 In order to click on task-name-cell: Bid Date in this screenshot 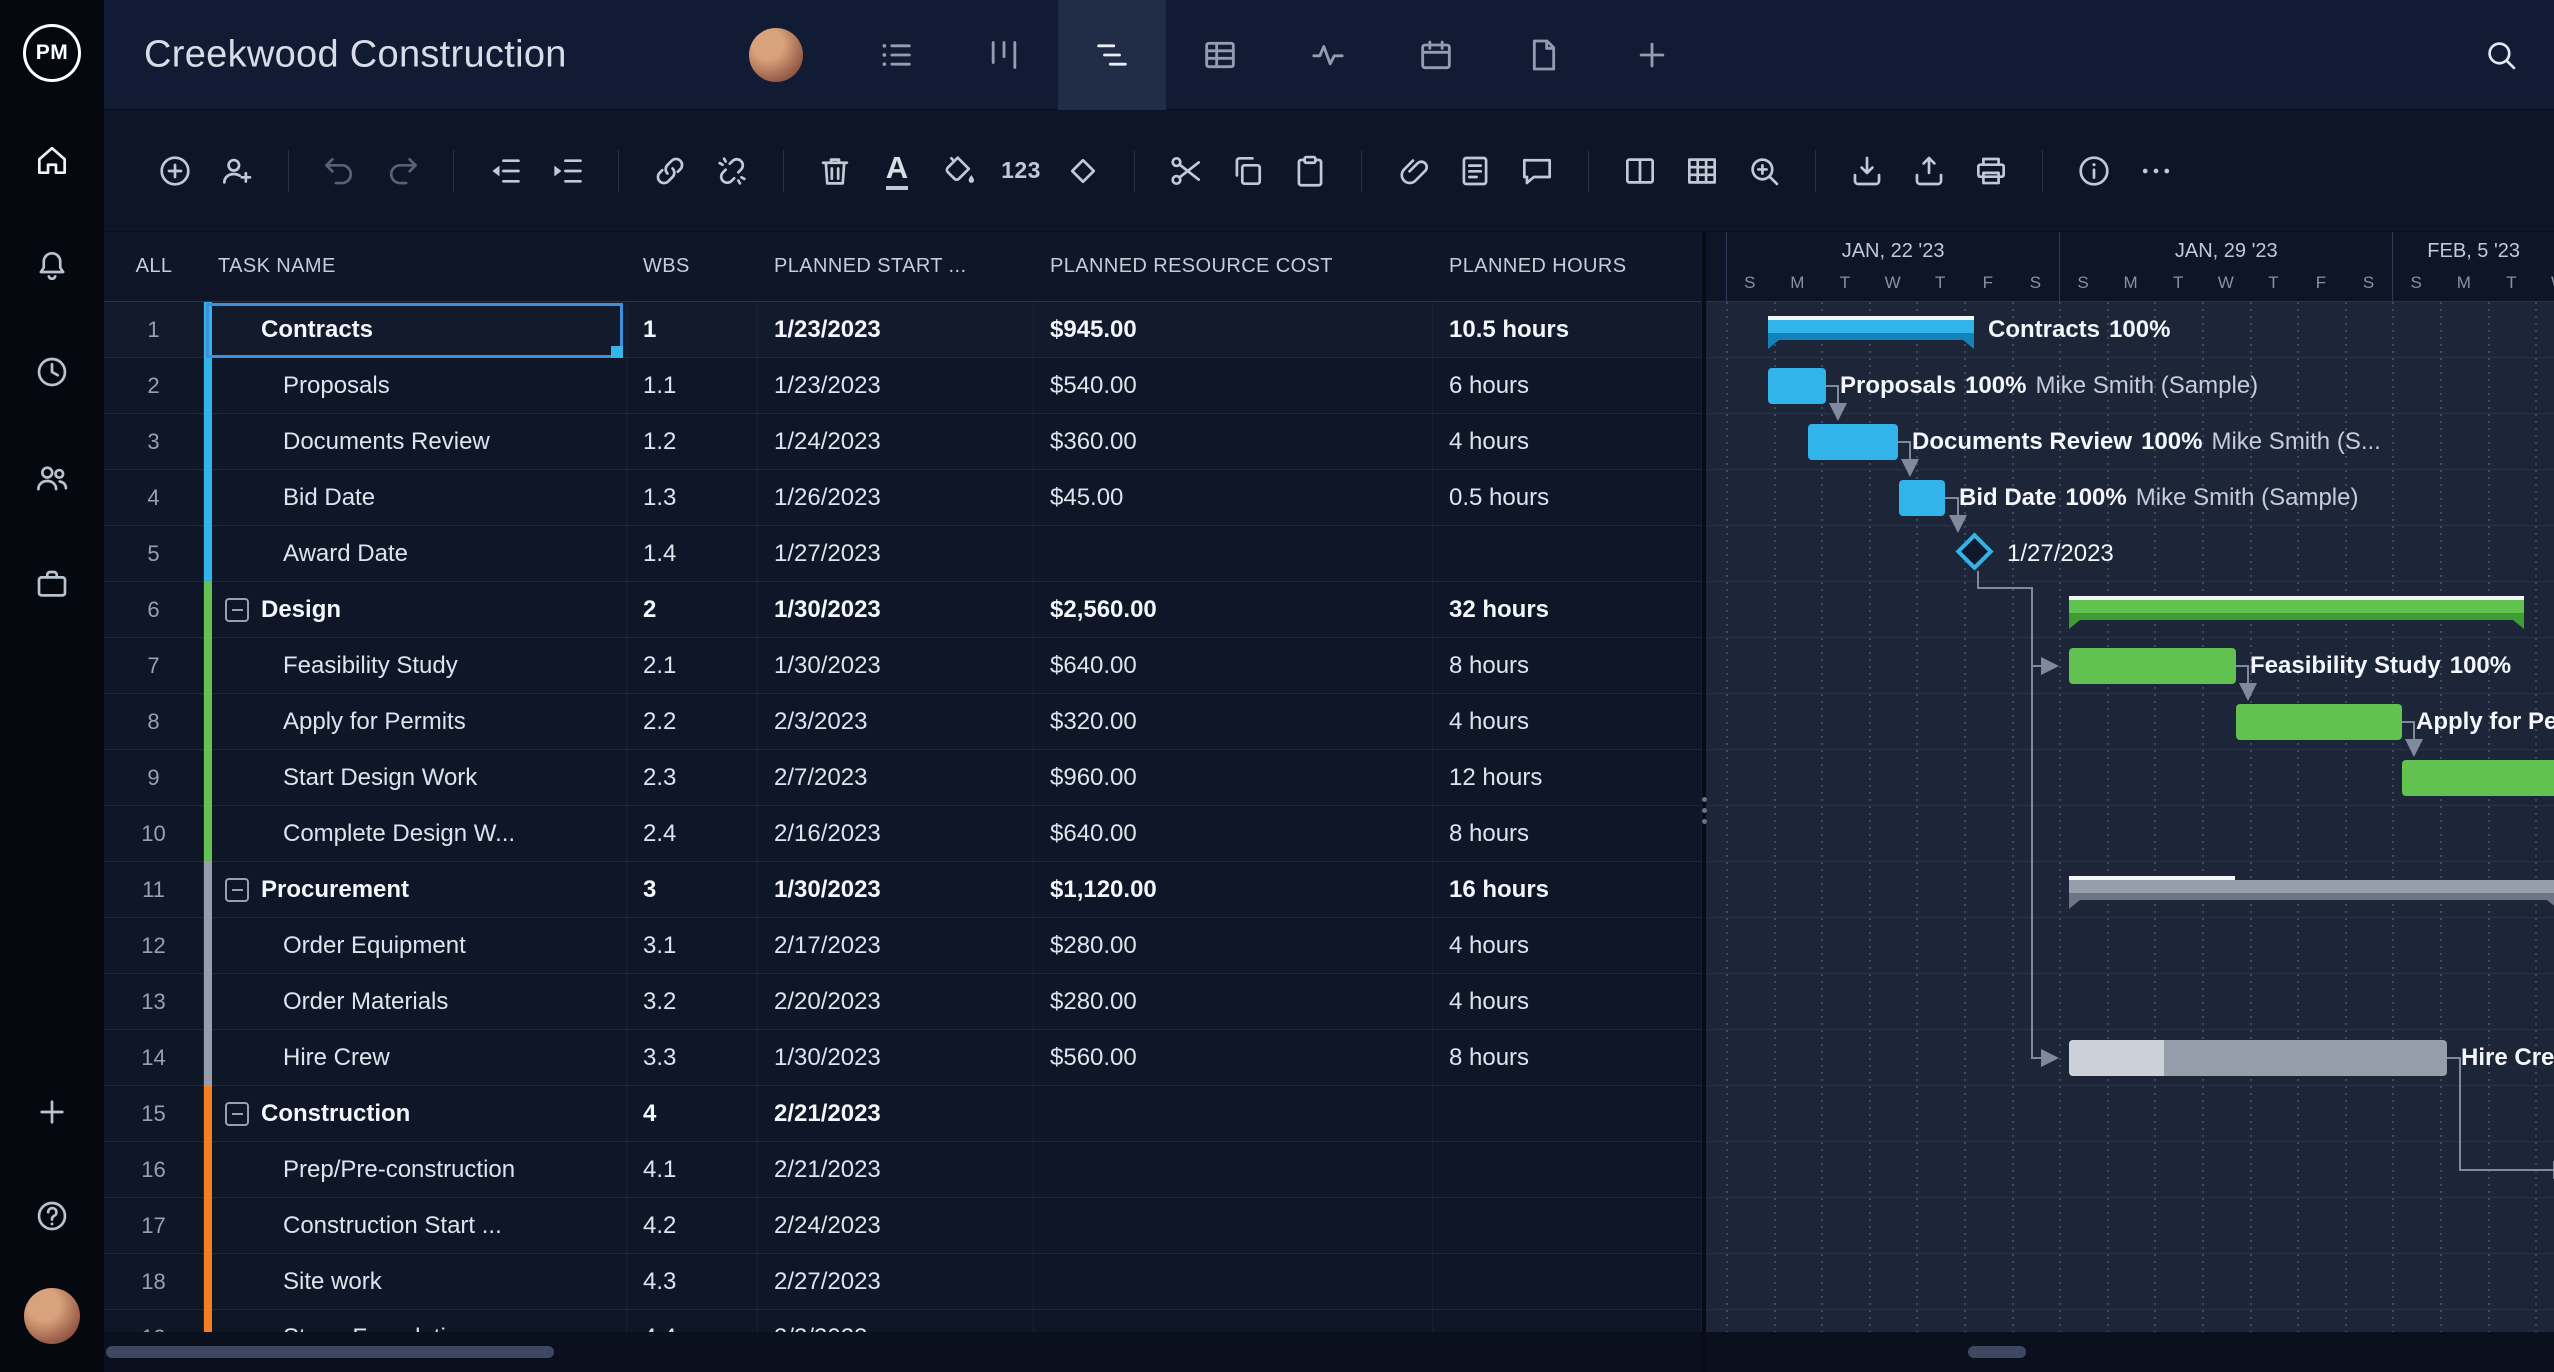, I will do `click(415, 498)`.